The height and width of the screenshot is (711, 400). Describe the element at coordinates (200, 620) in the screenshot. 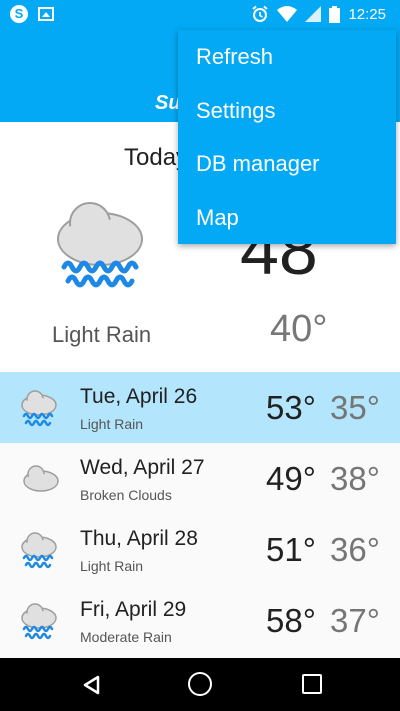

I see `forecast-row: Fri, April 29 Moderate Rain 58° 37°` at that location.